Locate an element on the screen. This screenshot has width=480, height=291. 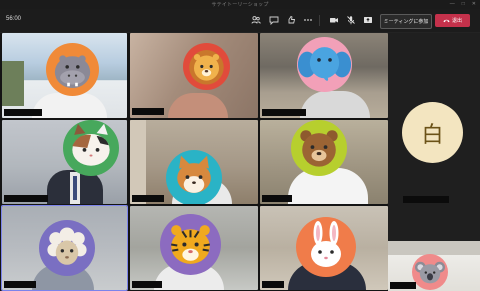
people-icon is located at coordinates (256, 20).